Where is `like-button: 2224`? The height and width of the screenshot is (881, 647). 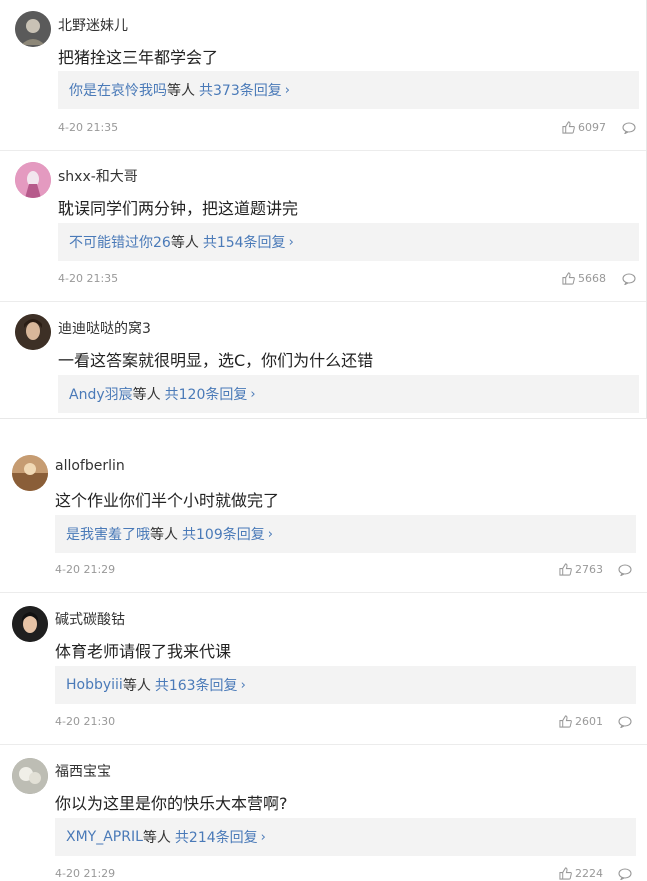 like-button: 2224 is located at coordinates (581, 873).